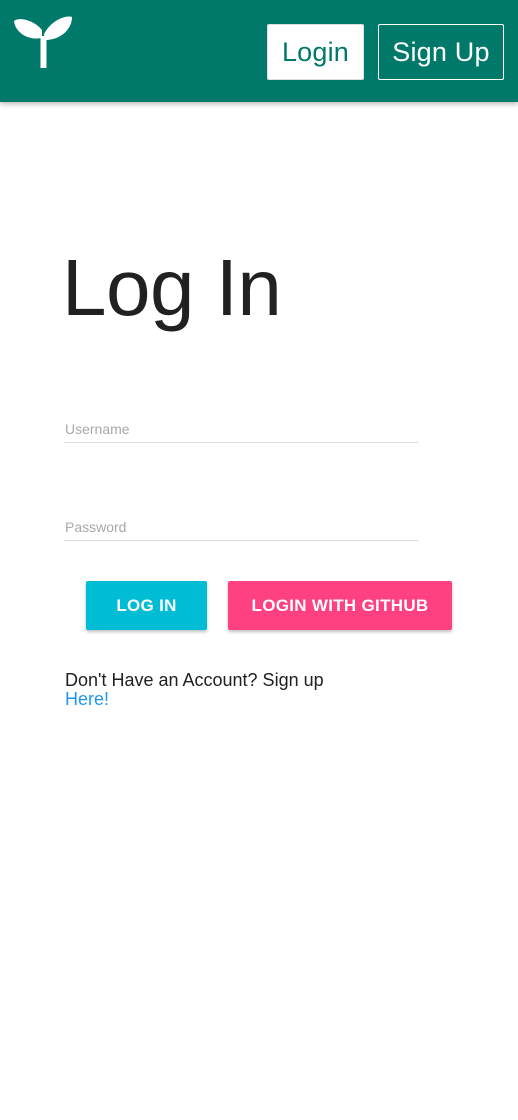 The height and width of the screenshot is (1120, 518). Describe the element at coordinates (441, 52) in the screenshot. I see `nav-signup-button: Sign Up` at that location.